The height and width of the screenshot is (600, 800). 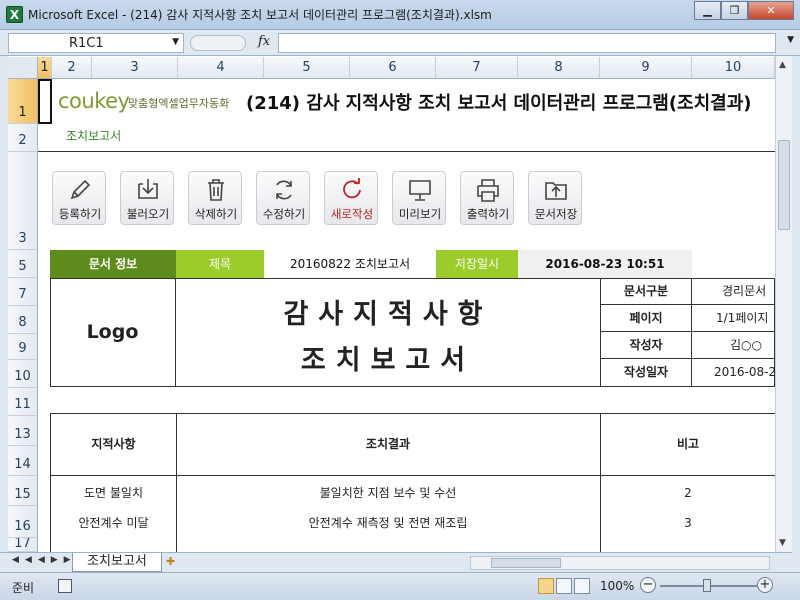 What do you see at coordinates (526, 563) in the screenshot?
I see `horizontal-scroll-thumb` at bounding box center [526, 563].